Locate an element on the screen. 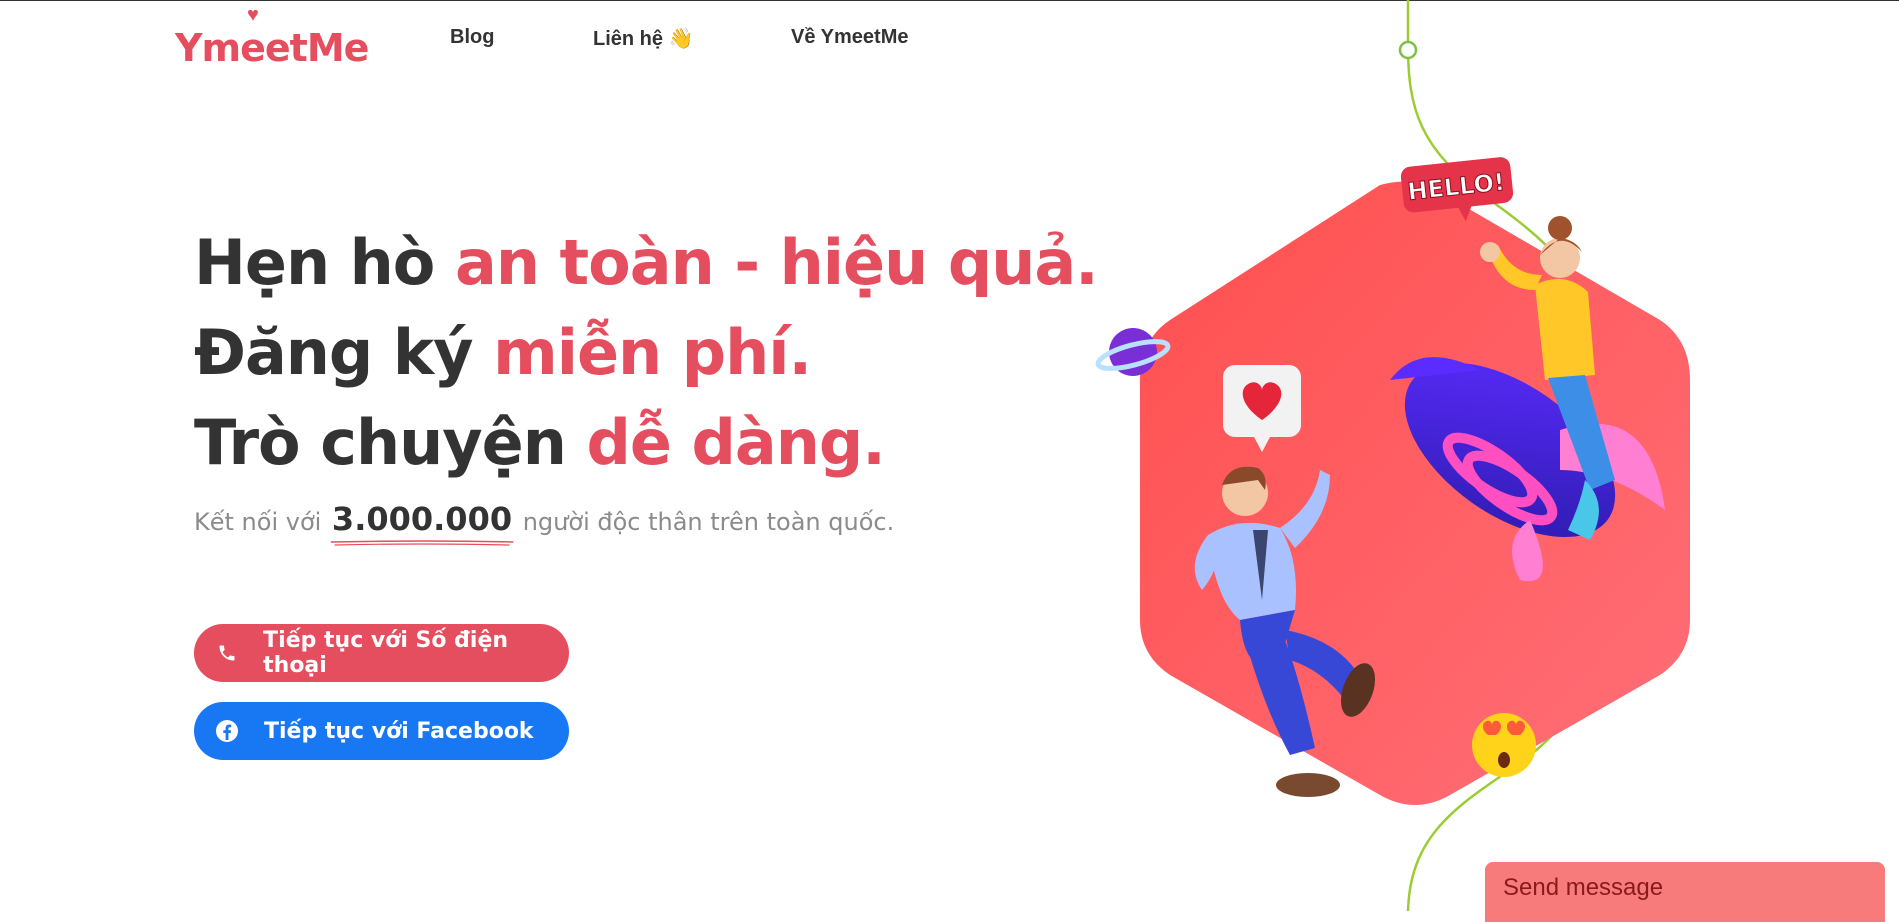  headline-line-3-accent: dễ dàng. is located at coordinates (735, 442).